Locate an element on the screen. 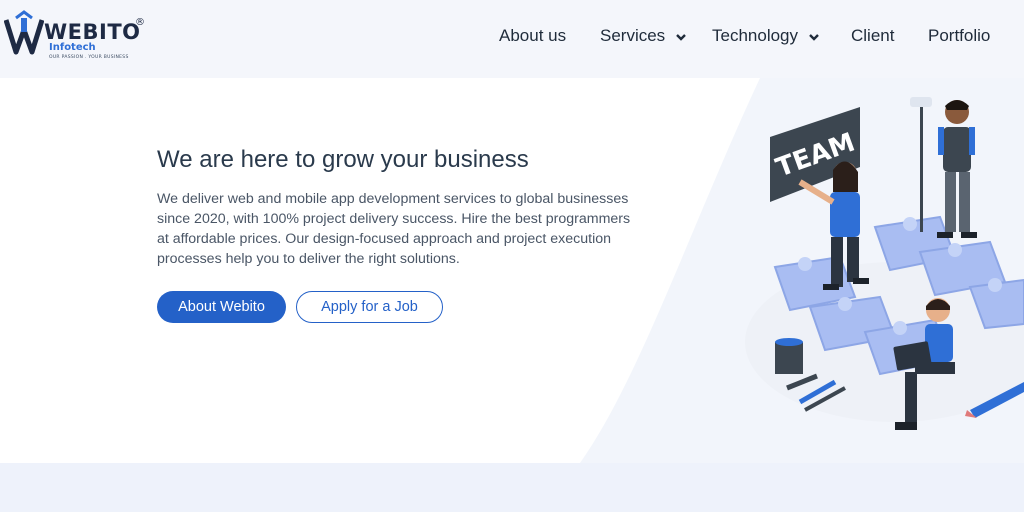 The image size is (1024, 512). nav-item-services: Services is located at coordinates (643, 37).